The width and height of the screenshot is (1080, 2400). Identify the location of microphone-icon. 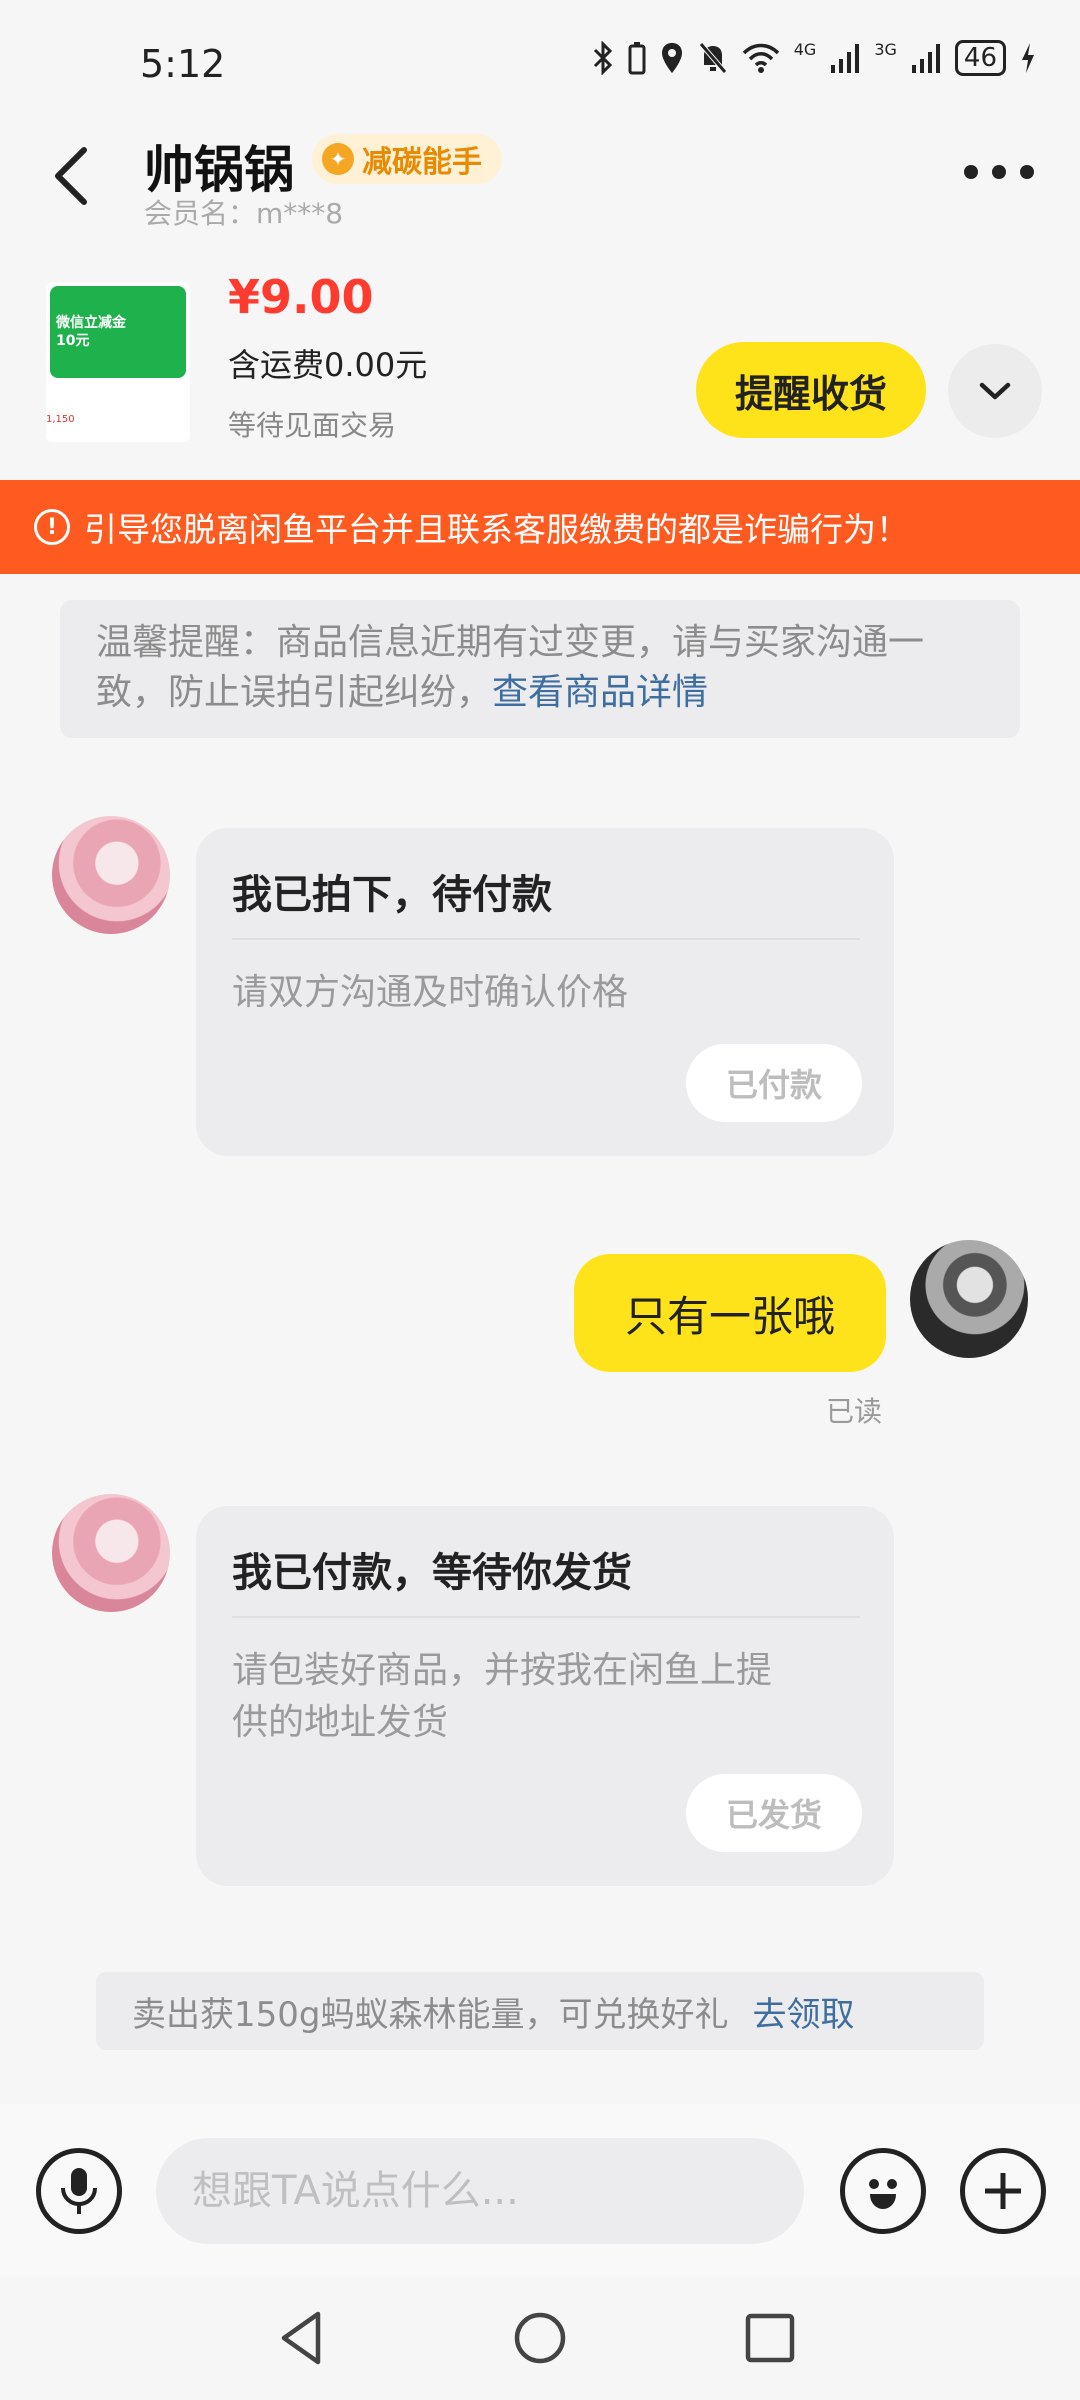
(79, 2191).